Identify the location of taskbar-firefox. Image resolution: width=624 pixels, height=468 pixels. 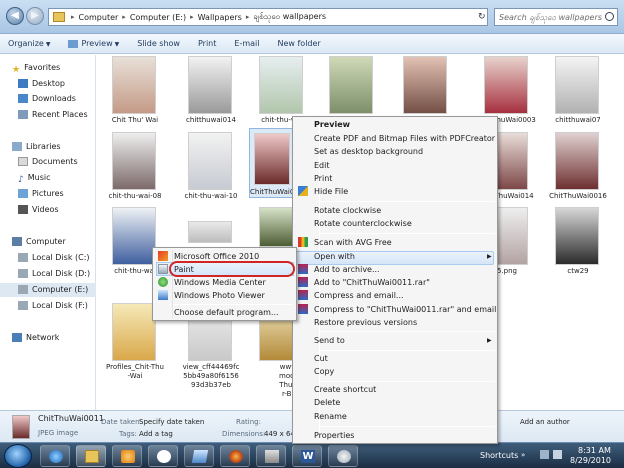
(235, 456).